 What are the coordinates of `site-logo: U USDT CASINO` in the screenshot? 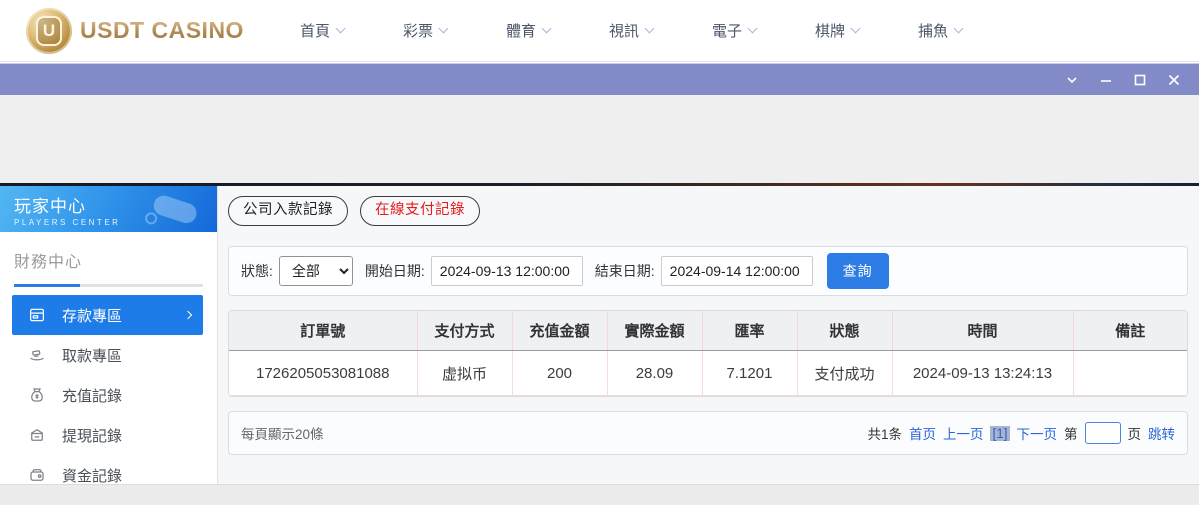 It's located at (135, 30).